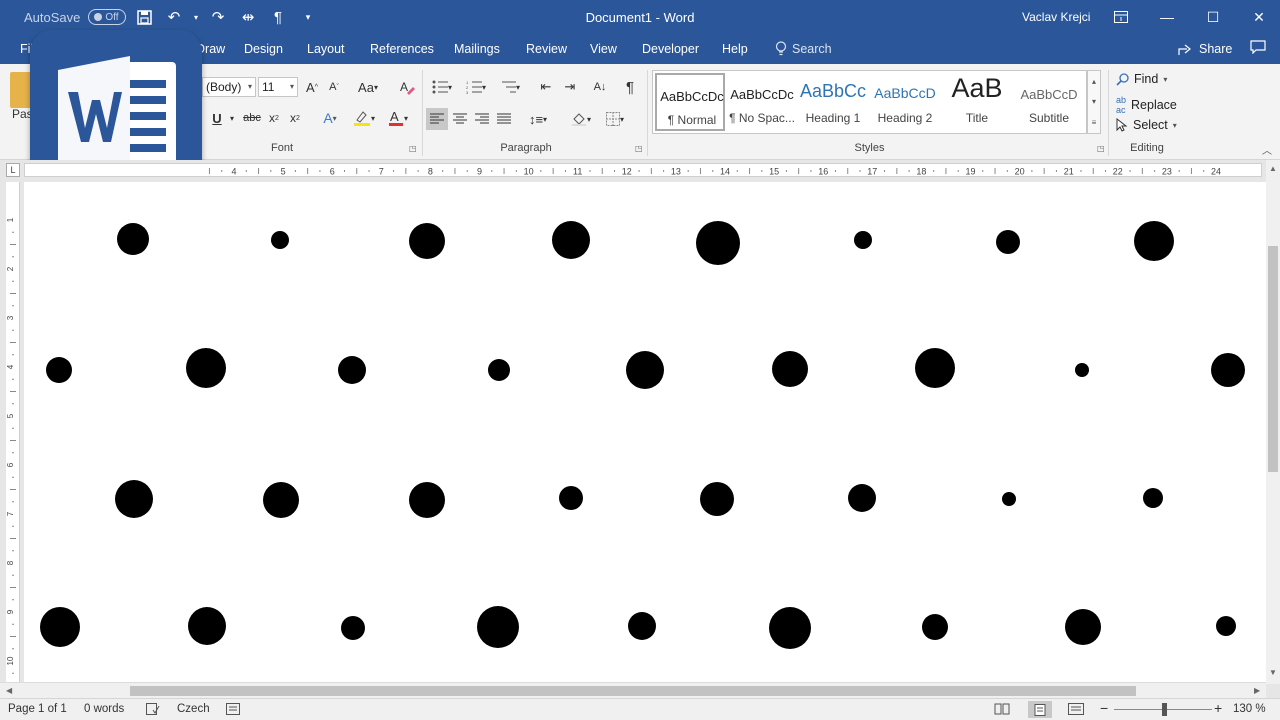 This screenshot has width=1280, height=720. Describe the element at coordinates (1164, 709) in the screenshot. I see `zoom-slider-thumb` at that location.